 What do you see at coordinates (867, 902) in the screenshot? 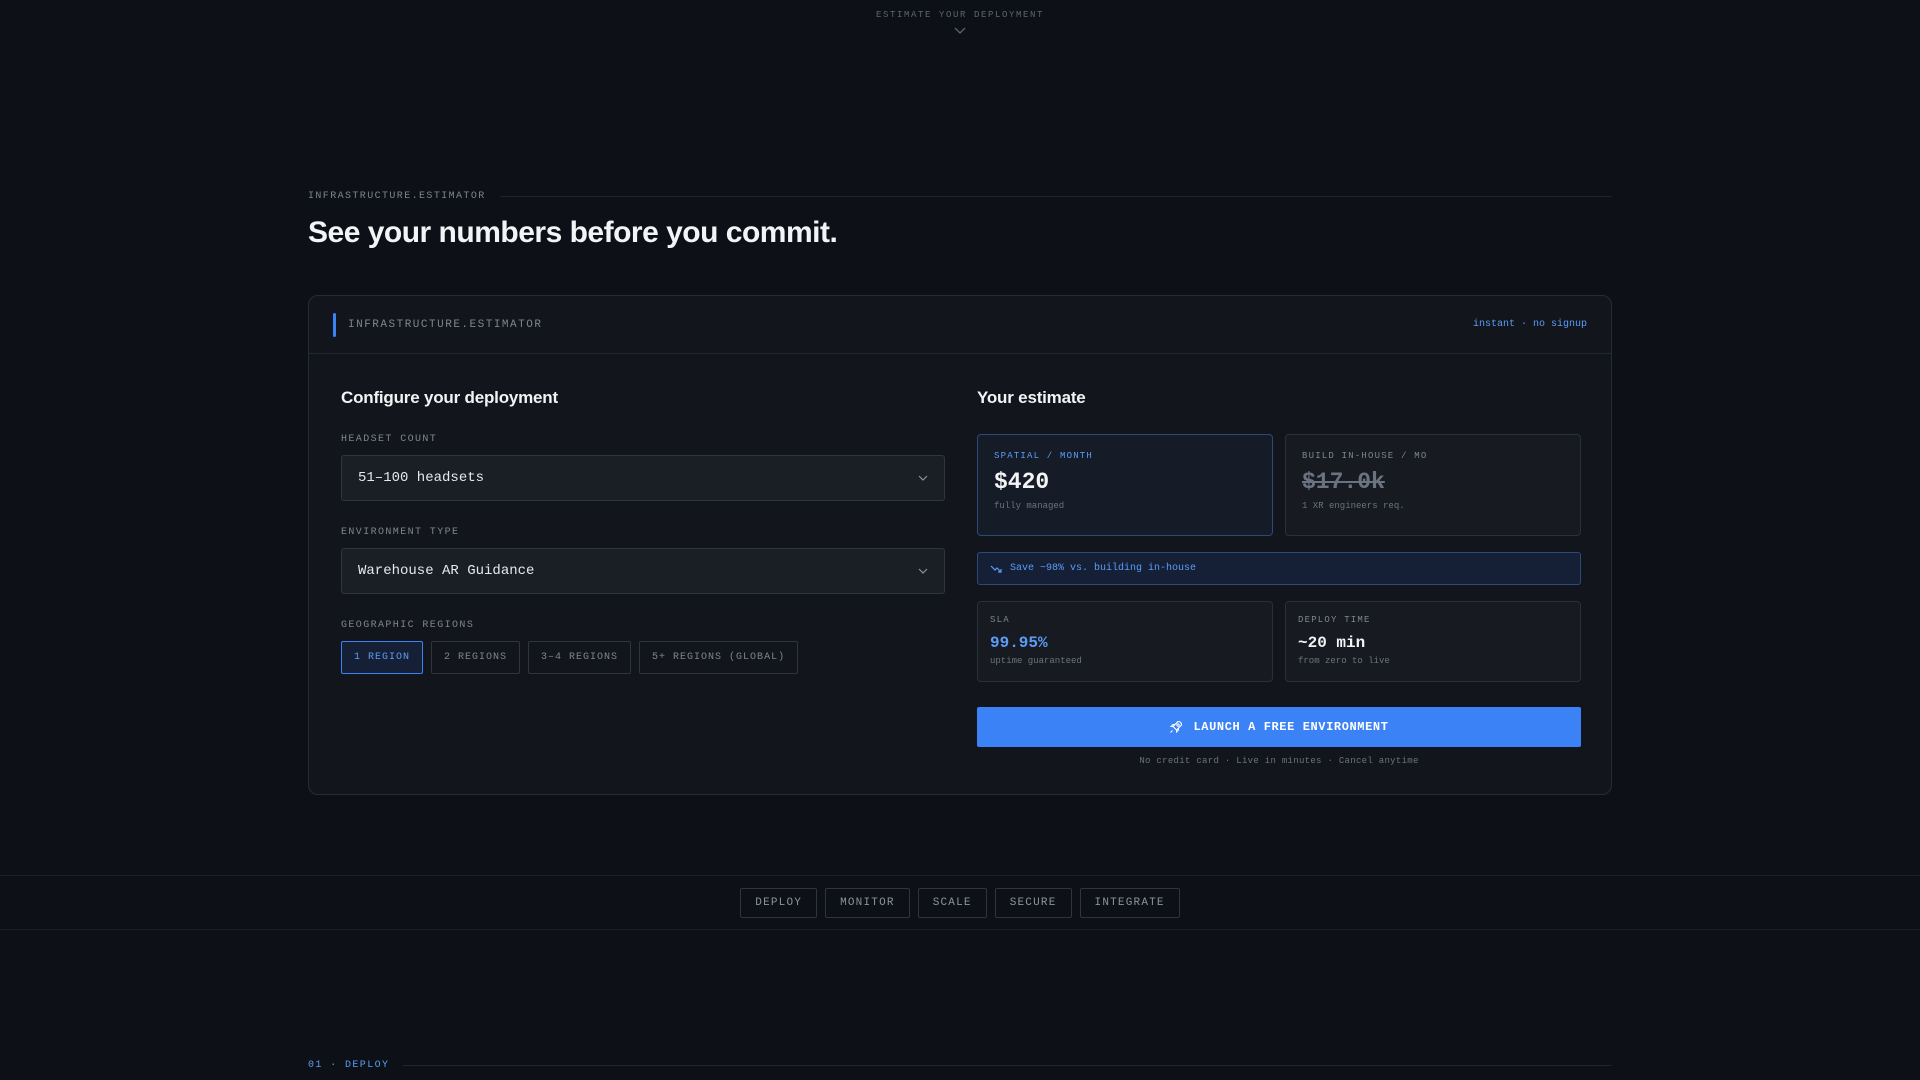
I see `nav-monitor: MONITOR` at bounding box center [867, 902].